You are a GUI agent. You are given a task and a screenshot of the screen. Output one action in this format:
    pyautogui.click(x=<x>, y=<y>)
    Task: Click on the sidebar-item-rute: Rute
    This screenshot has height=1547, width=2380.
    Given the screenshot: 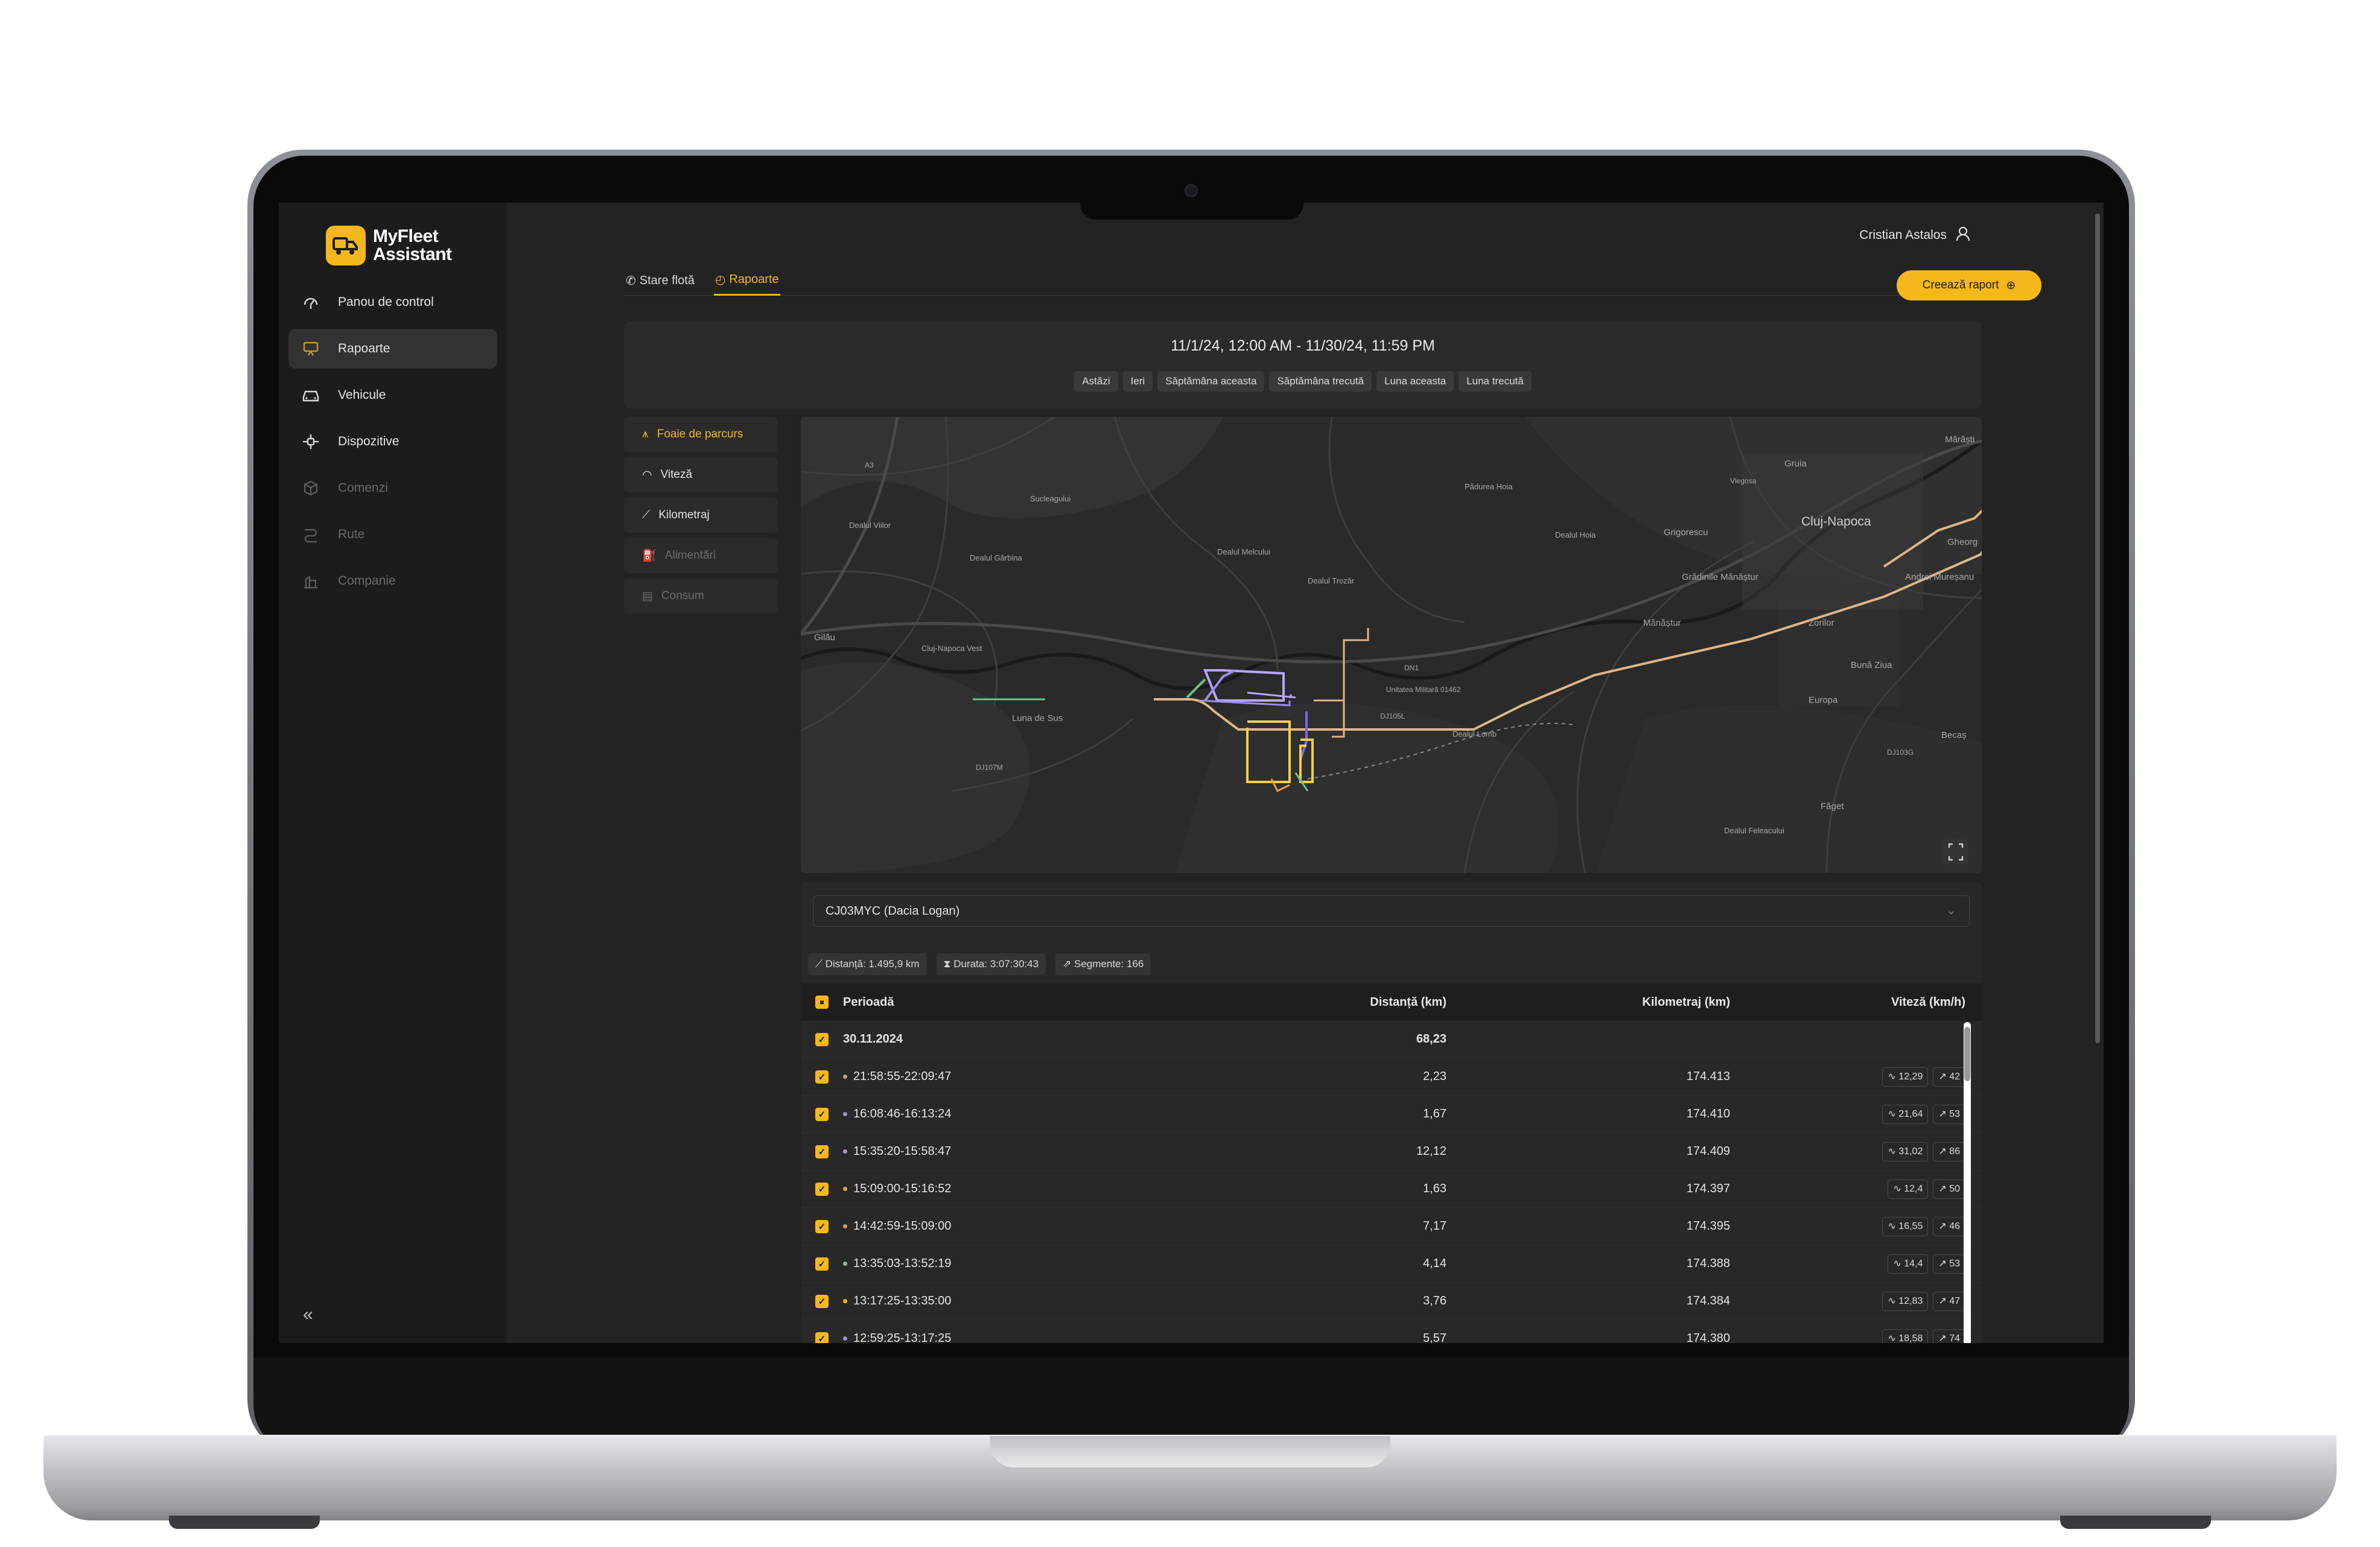 What is the action you would take?
    pyautogui.click(x=392, y=535)
    